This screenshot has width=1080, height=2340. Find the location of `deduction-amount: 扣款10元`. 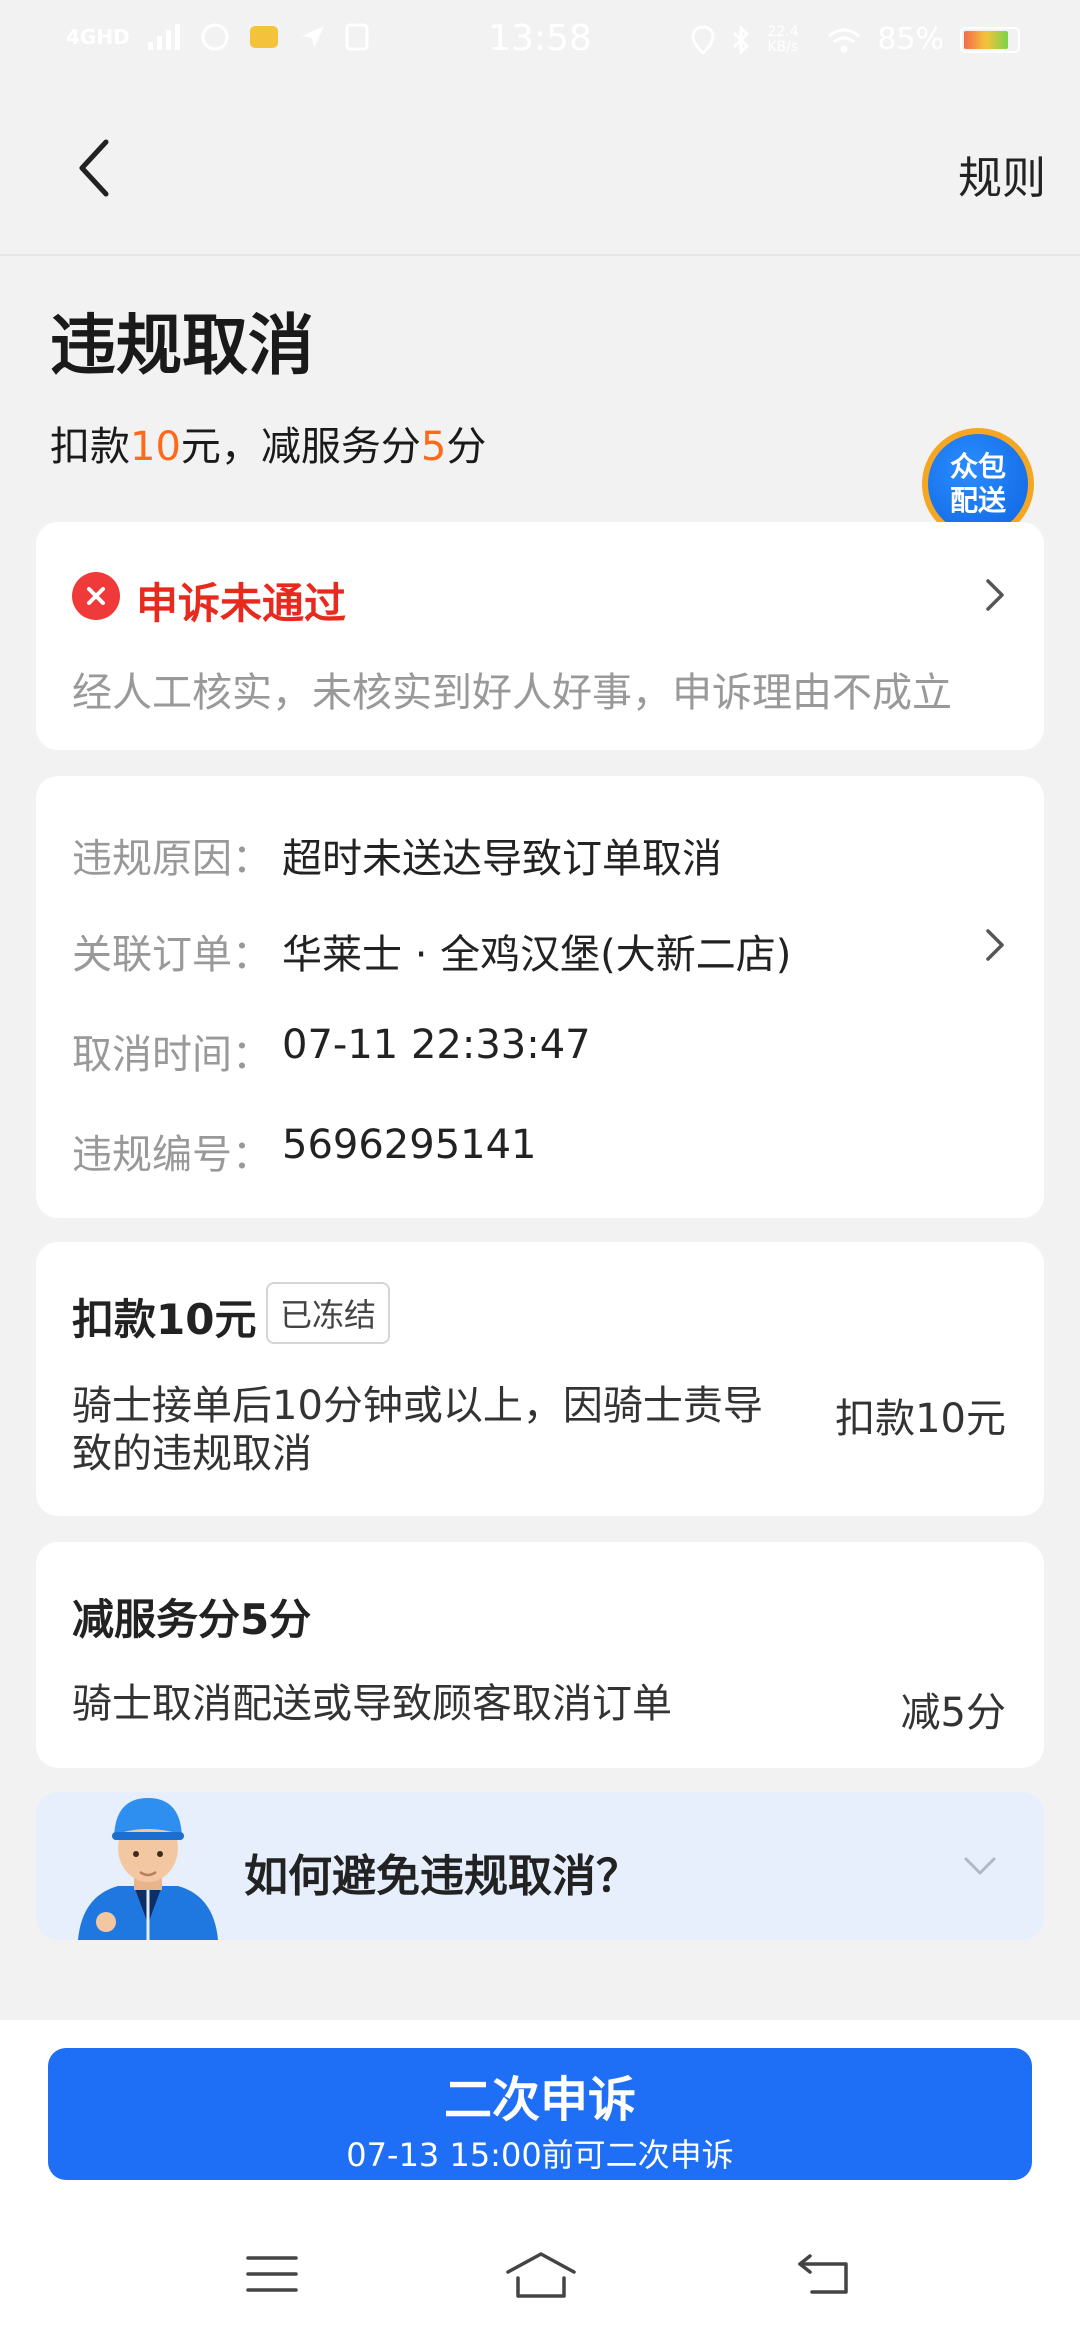

deduction-amount: 扣款10元 is located at coordinates (920, 1419).